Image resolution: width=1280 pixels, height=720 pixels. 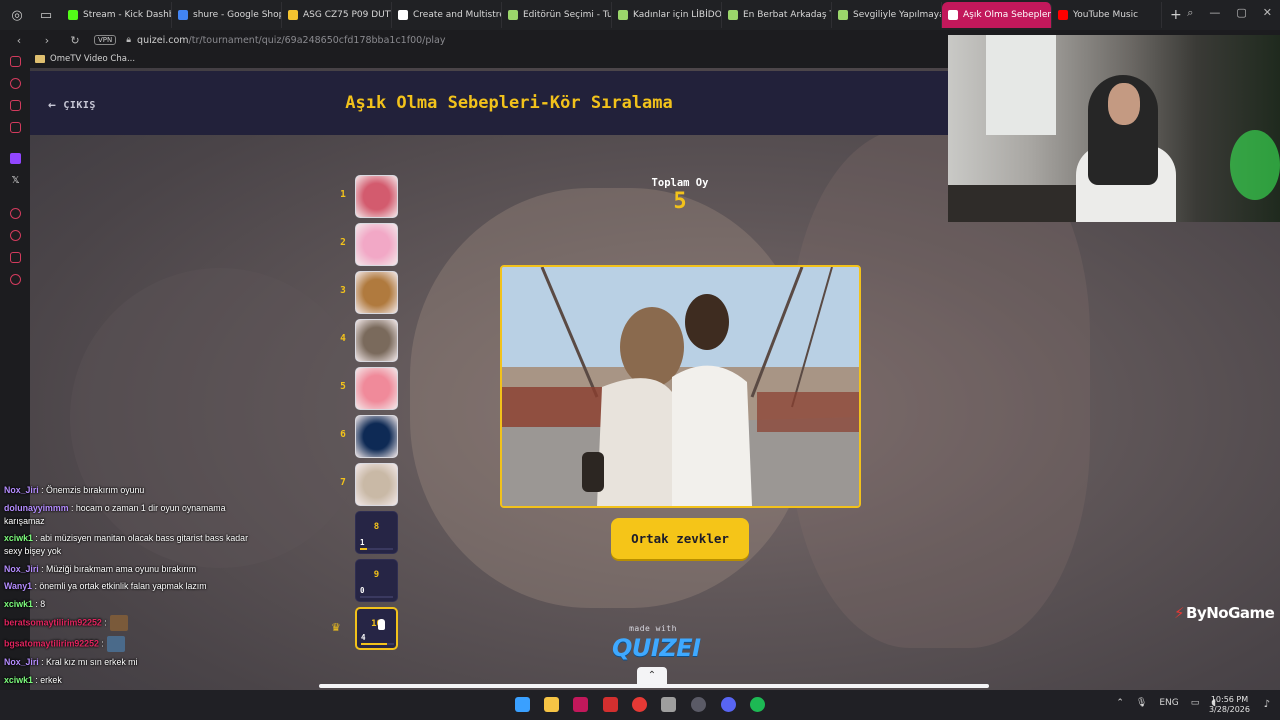 What do you see at coordinates (129, 662) in the screenshot?
I see `chat-message: Nox_Jiri : Kral kız mı sın erkek mi` at bounding box center [129, 662].